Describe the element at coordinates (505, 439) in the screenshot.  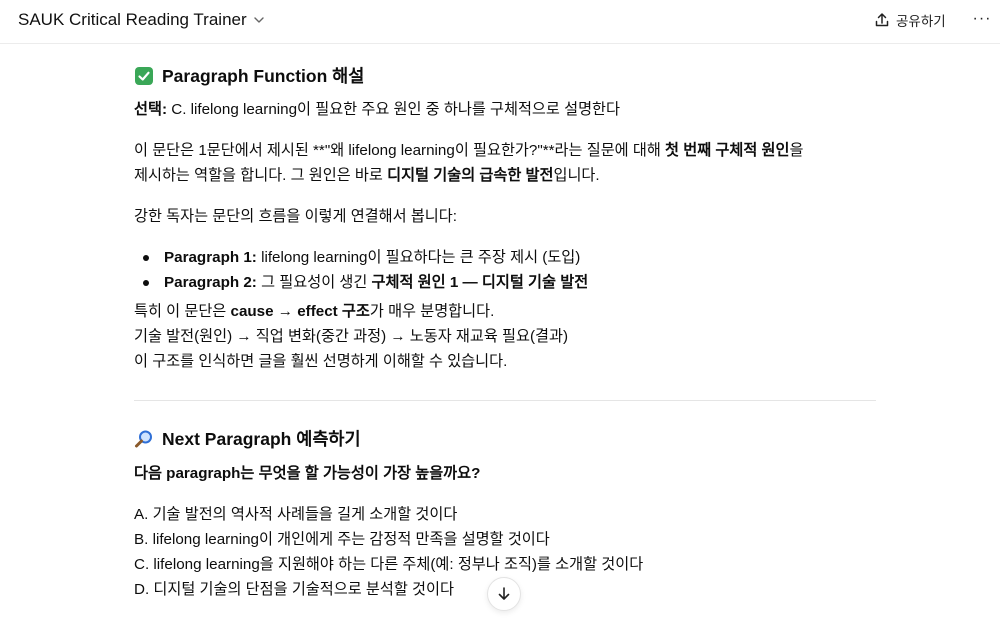
I see `section-heading-next-paragraph: Next Paragraph 예측하기` at that location.